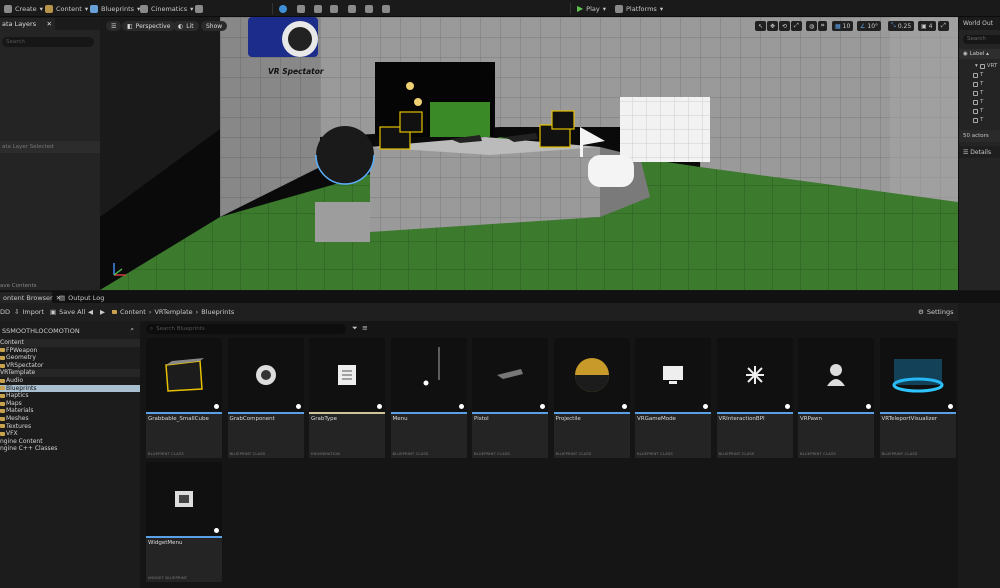 Image resolution: width=1000 pixels, height=588 pixels. What do you see at coordinates (334, 8) in the screenshot?
I see `mesh-paint-button` at bounding box center [334, 8].